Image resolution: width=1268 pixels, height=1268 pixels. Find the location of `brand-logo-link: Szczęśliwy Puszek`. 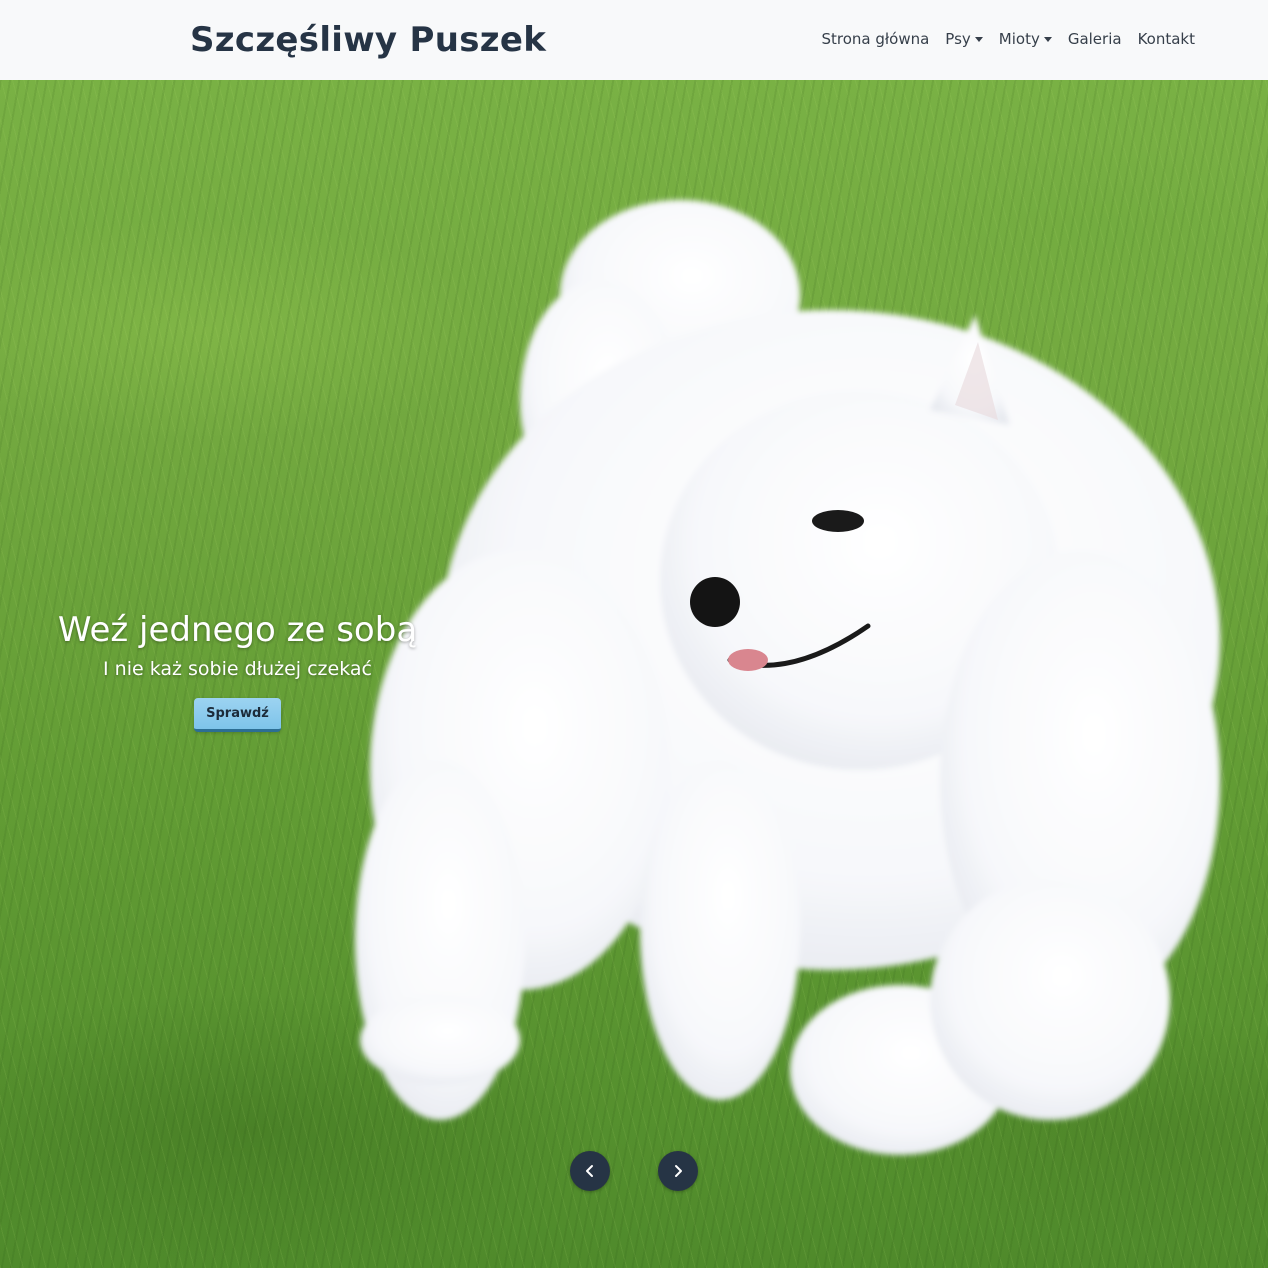

brand-logo-link: Szczęśliwy Puszek is located at coordinates (368, 40).